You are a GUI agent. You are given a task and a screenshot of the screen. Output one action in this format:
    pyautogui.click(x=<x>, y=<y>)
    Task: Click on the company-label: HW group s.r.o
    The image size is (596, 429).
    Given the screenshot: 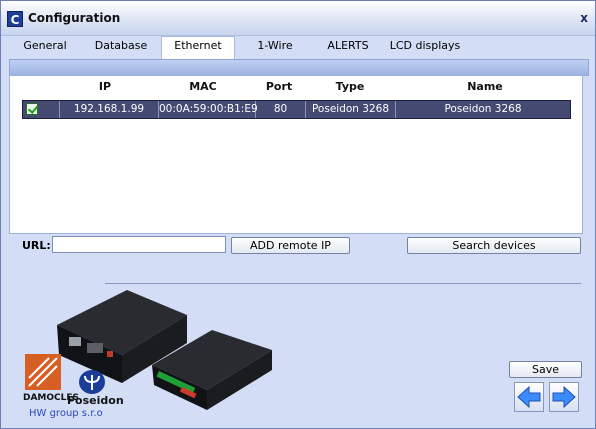 What is the action you would take?
    pyautogui.click(x=66, y=413)
    